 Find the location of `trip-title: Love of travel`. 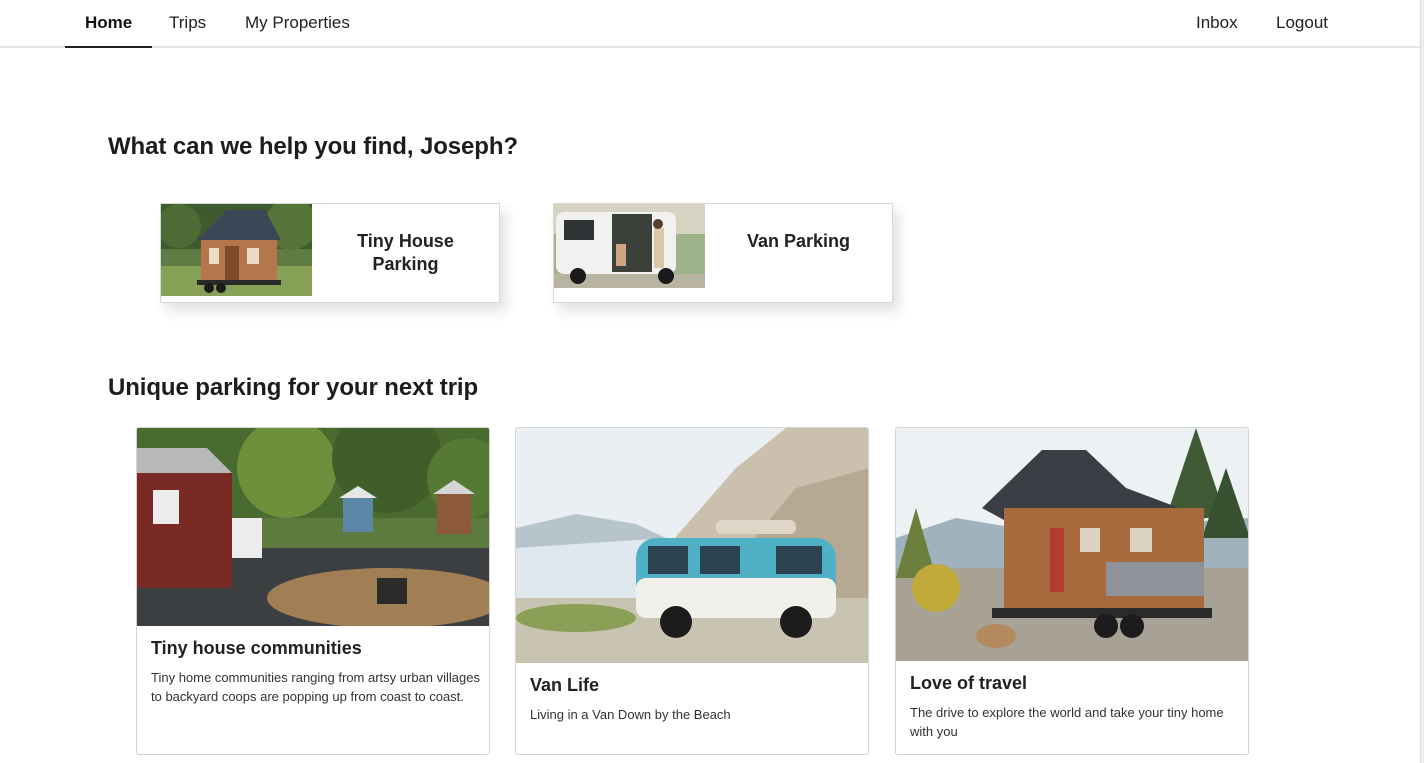

trip-title: Love of travel is located at coordinates (969, 683).